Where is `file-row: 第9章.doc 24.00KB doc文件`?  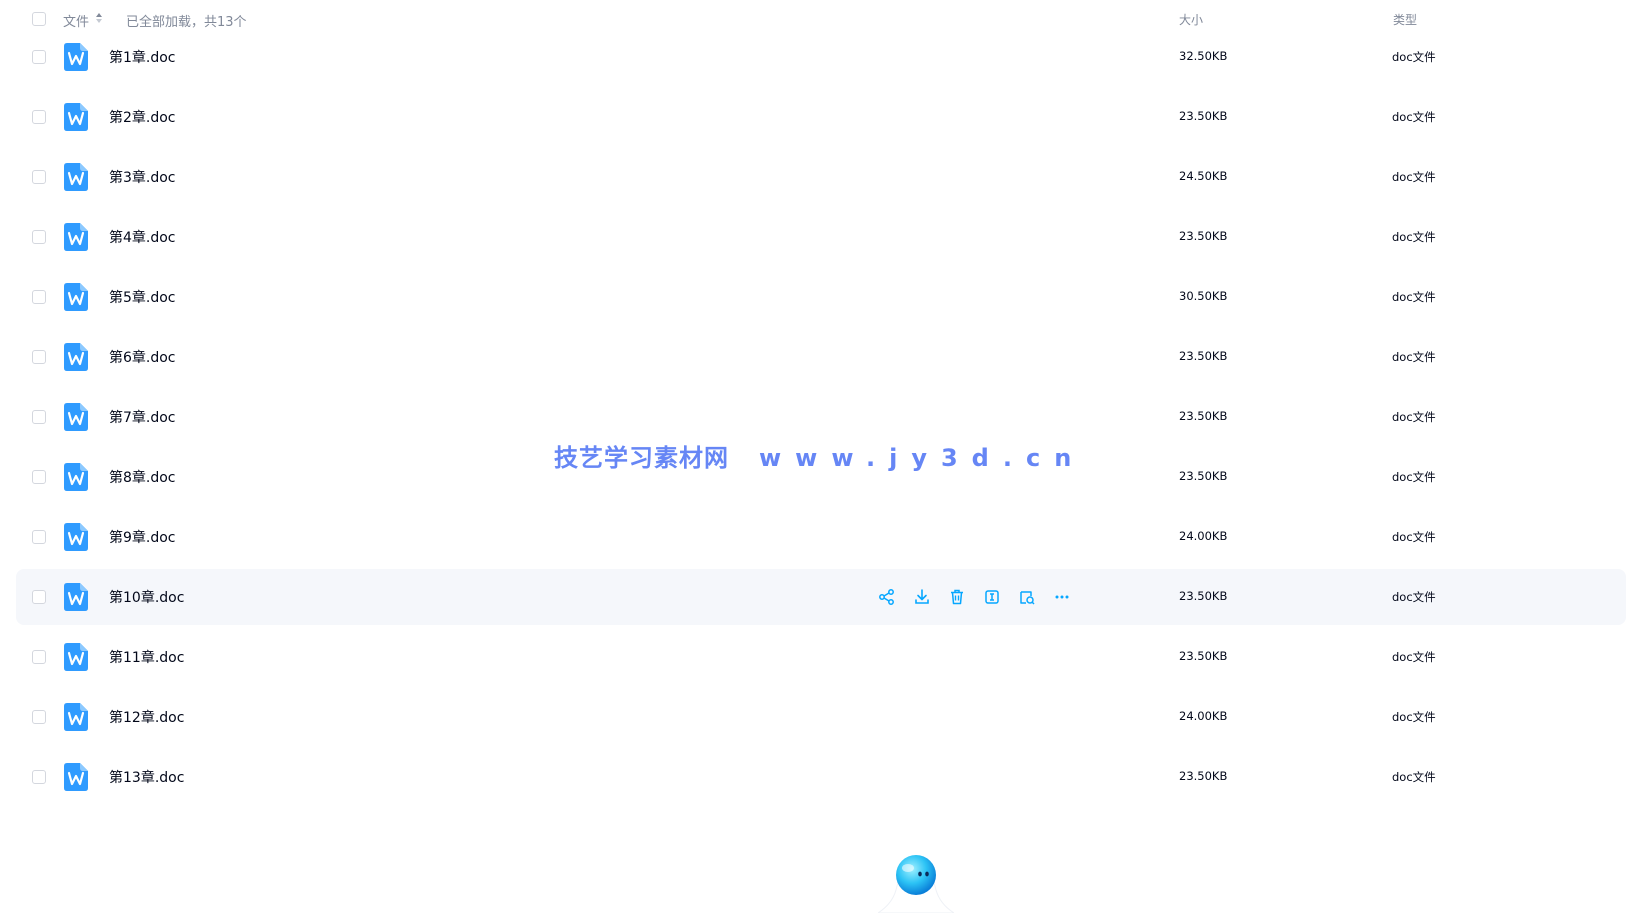
file-row: 第9章.doc 24.00KB doc文件 is located at coordinates (821, 537).